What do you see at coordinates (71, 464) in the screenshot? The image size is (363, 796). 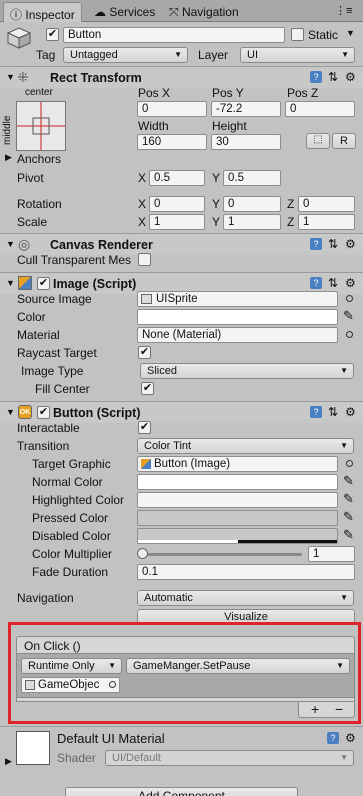 I see `target-graphic-label: Target Graphic` at bounding box center [71, 464].